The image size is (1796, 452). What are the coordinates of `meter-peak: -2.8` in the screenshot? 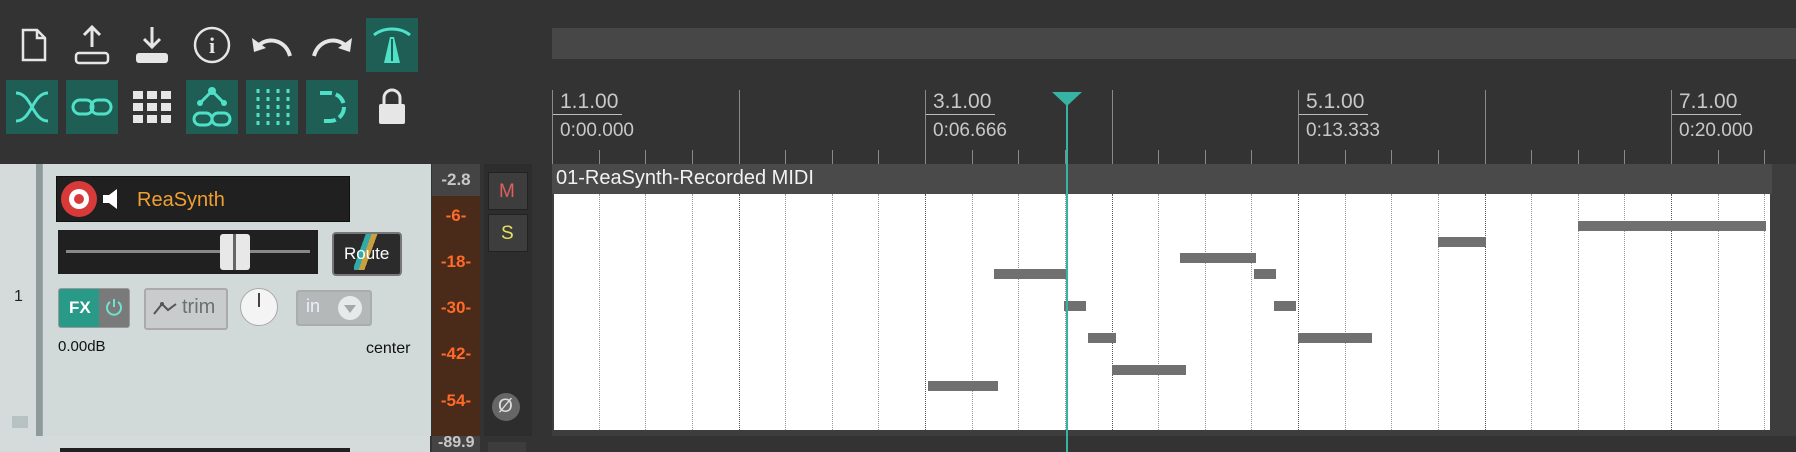 It's located at (456, 180).